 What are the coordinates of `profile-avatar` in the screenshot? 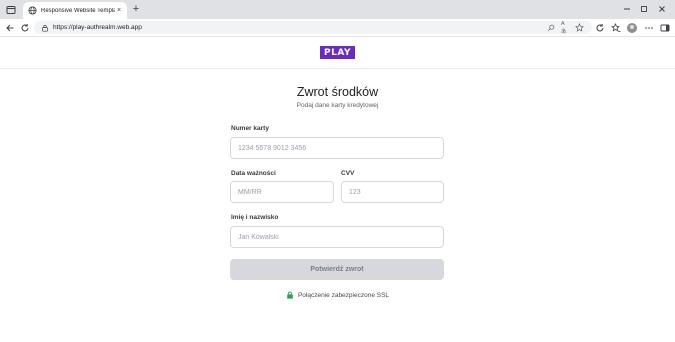 It's located at (632, 28).